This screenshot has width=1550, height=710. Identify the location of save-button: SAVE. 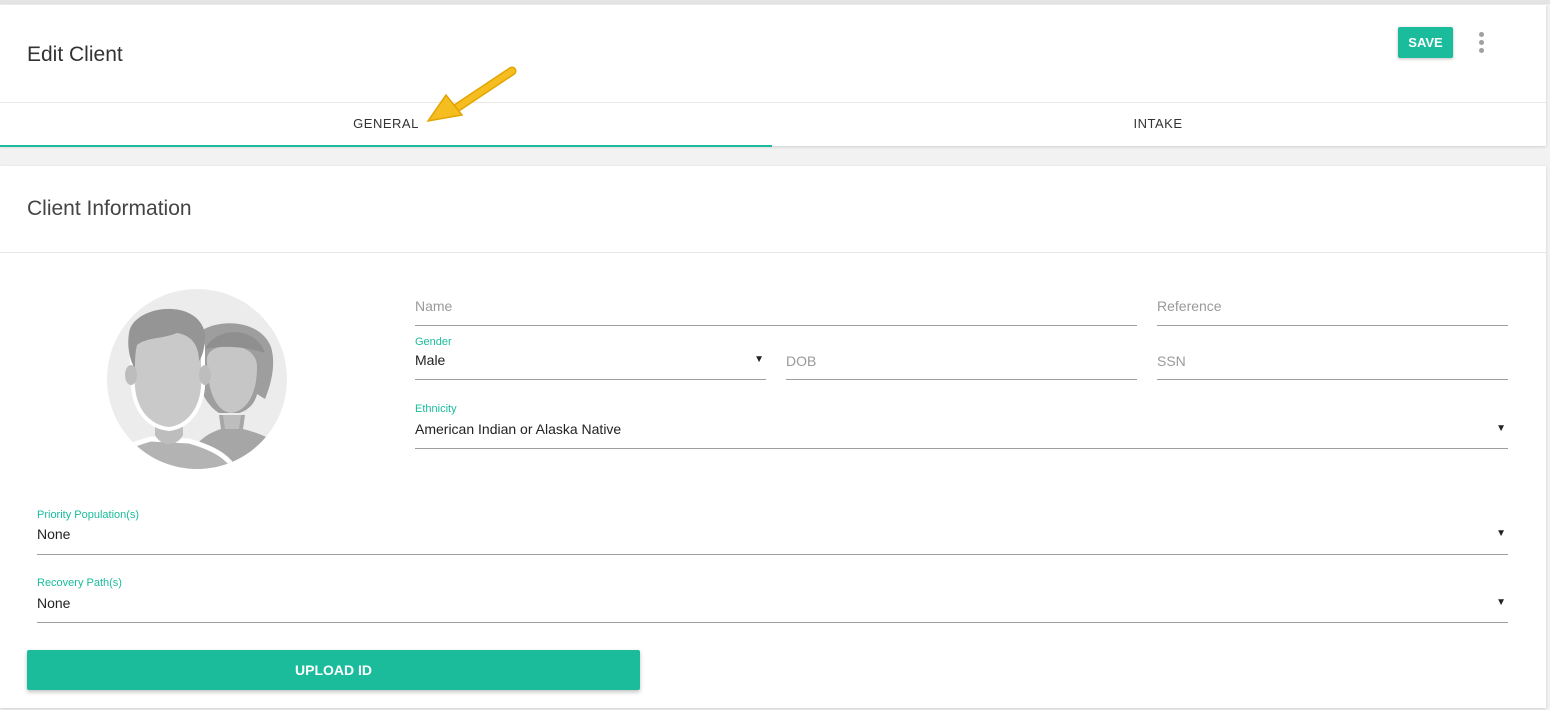
(1425, 42).